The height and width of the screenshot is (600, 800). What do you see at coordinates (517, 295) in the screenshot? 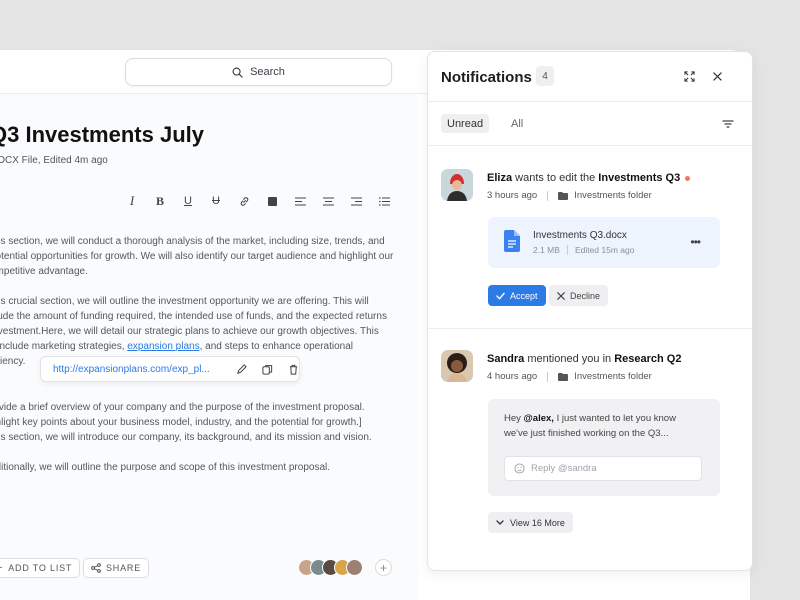
I see `accept-button: Accept` at bounding box center [517, 295].